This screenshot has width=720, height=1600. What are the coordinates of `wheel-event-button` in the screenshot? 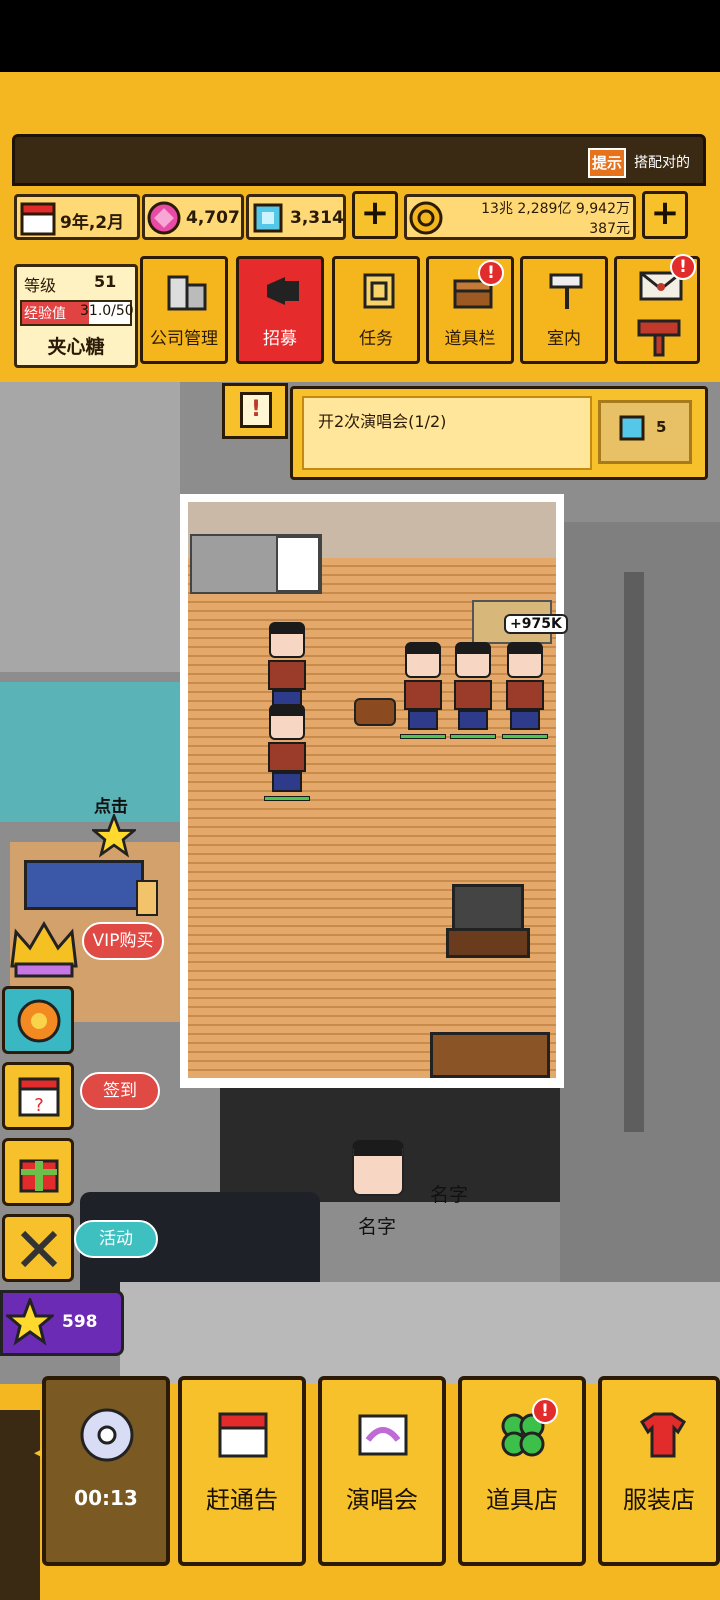 It's located at (38, 1020).